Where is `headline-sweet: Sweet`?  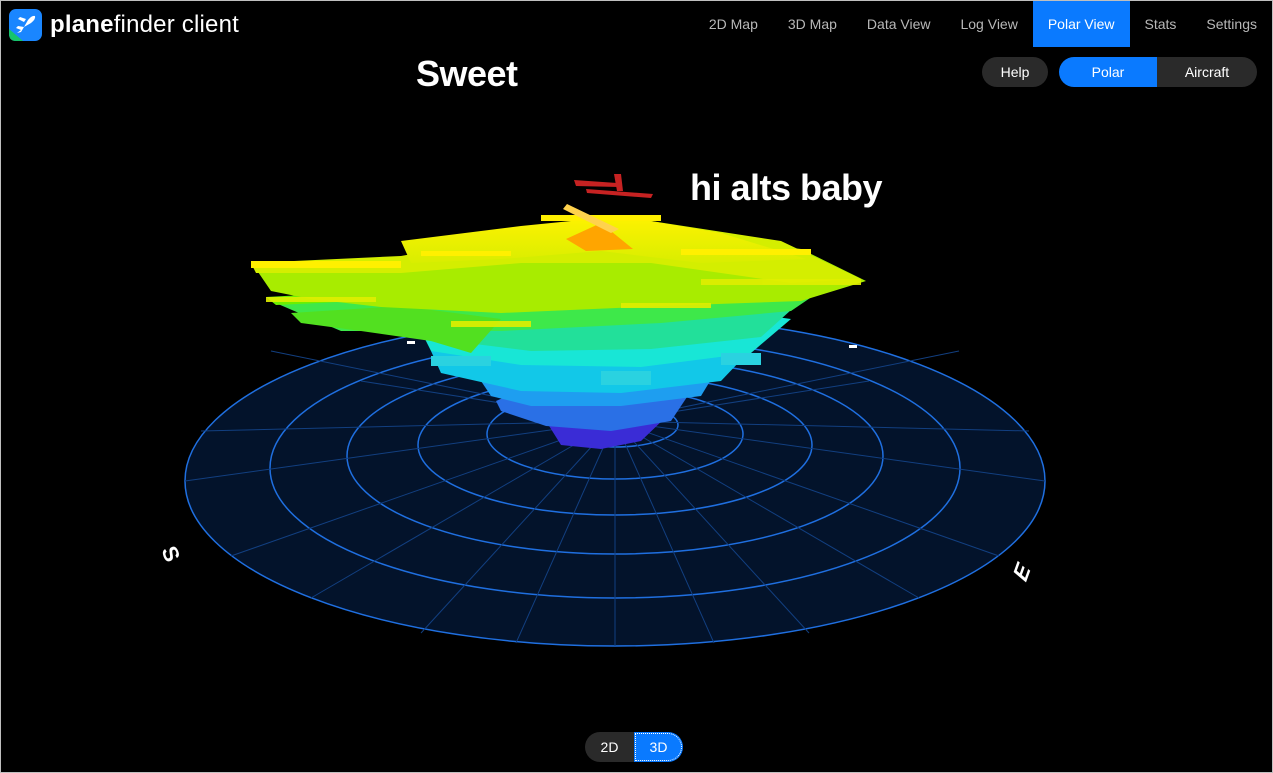
headline-sweet: Sweet is located at coordinates (467, 73).